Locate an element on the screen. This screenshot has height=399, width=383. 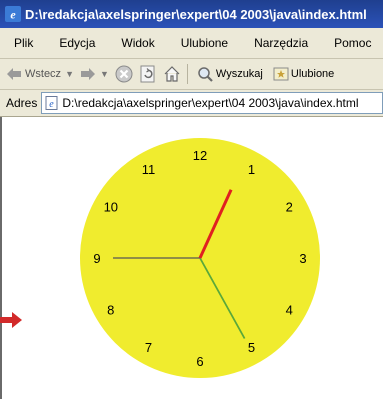
favorites-icon is located at coordinates (281, 74).